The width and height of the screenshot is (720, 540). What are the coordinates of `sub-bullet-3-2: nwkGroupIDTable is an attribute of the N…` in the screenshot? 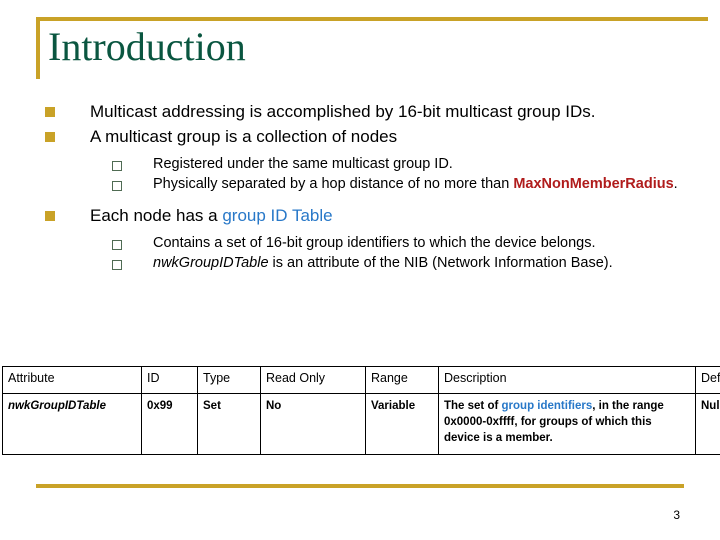 It's located at (360, 263).